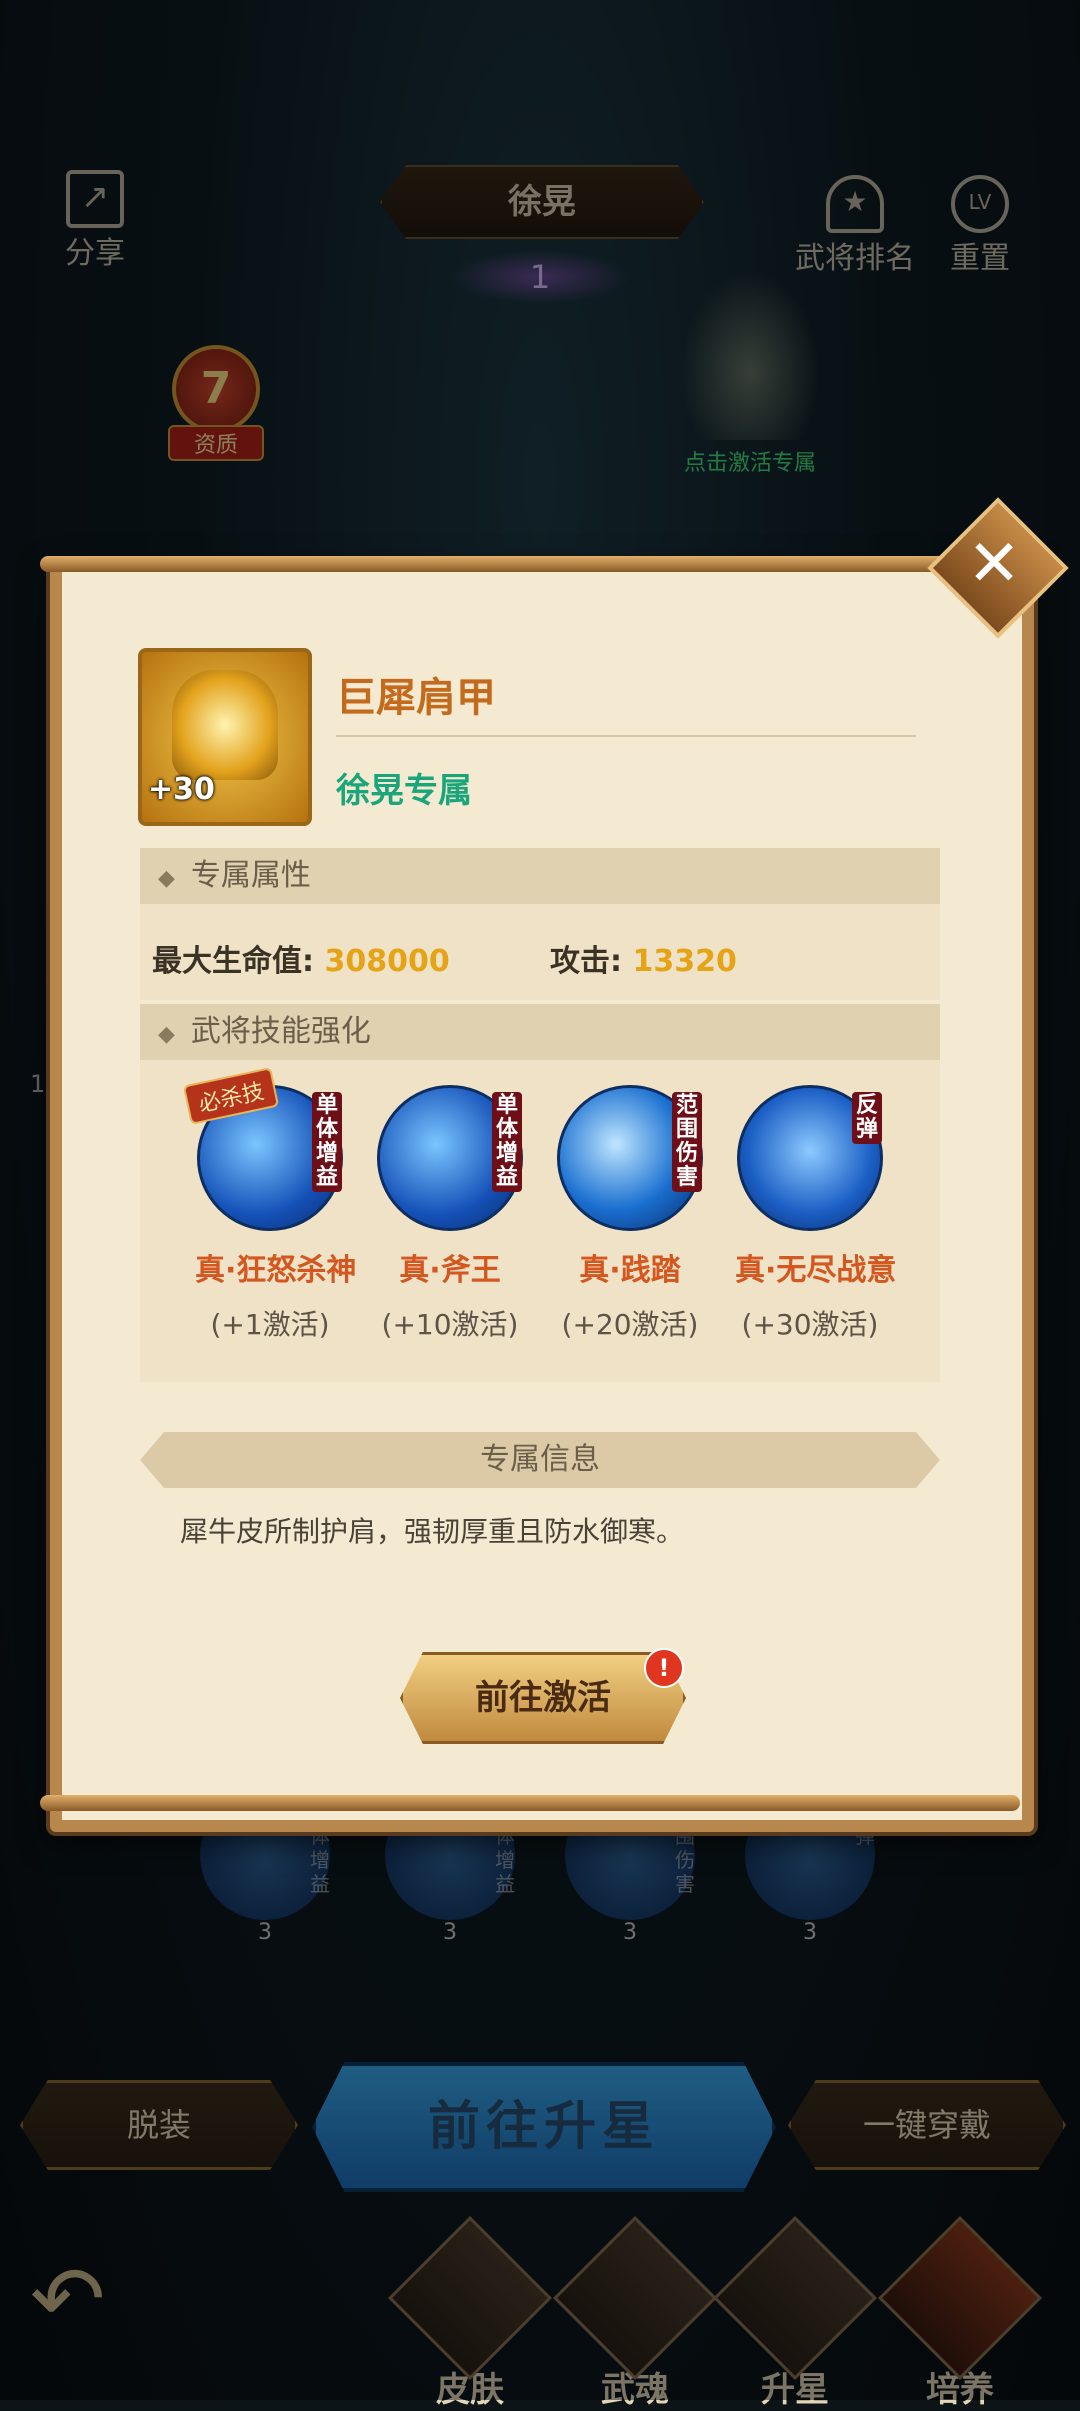  I want to click on skill-activation: (+30激活), so click(810, 1324).